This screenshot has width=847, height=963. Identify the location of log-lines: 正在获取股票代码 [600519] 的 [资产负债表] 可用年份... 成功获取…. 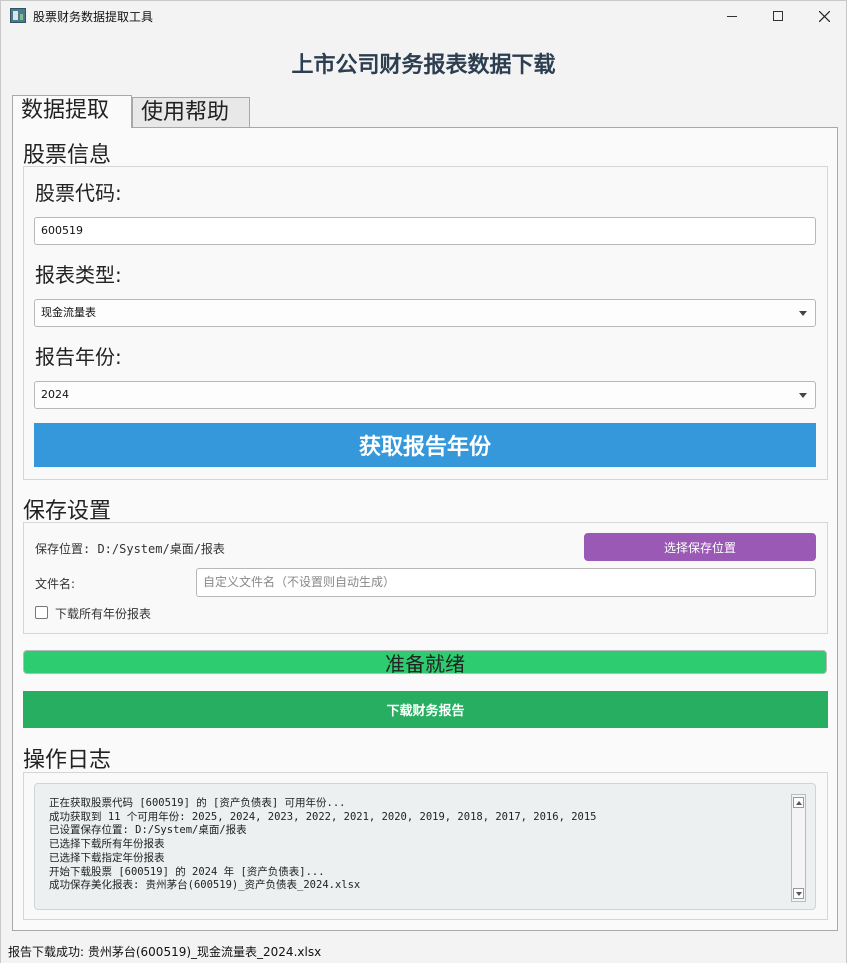
(419, 845).